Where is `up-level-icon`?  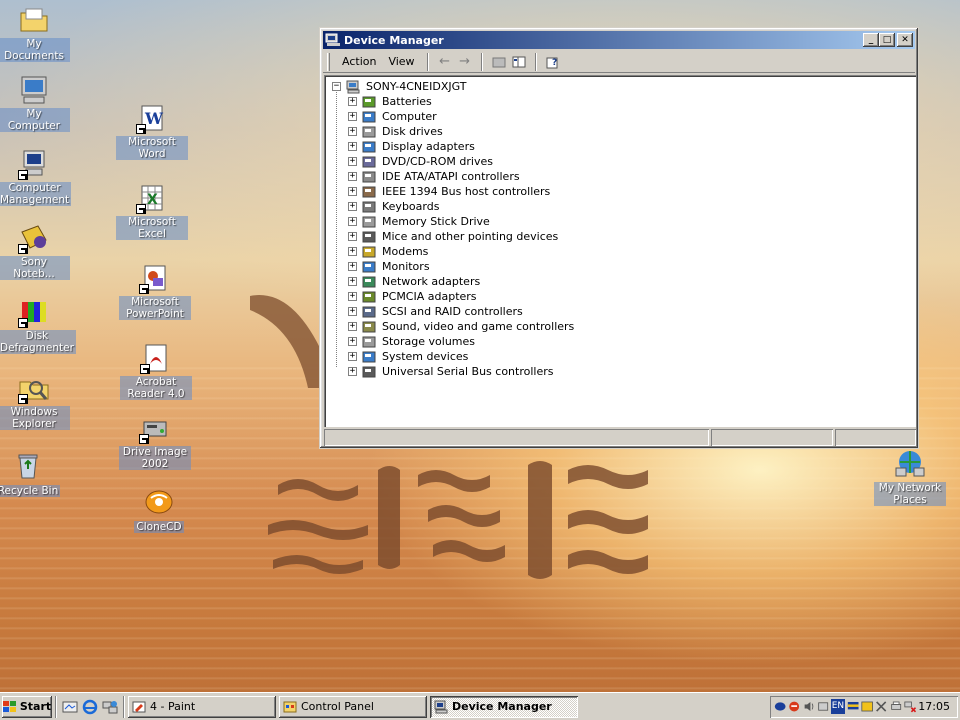
up-level-icon is located at coordinates (499, 62).